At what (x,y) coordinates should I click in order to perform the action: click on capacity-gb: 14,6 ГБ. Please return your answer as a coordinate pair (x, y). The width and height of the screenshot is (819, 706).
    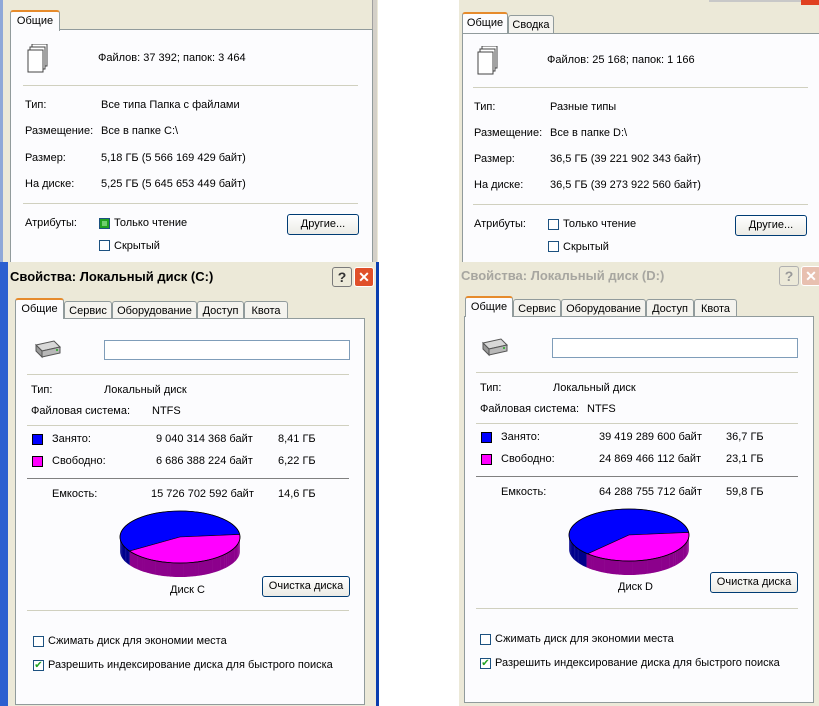
    Looking at the image, I should click on (297, 494).